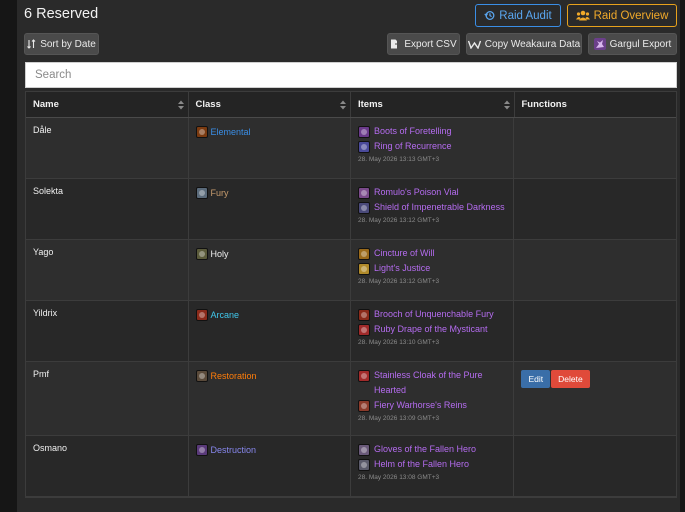 The image size is (685, 512). Describe the element at coordinates (420, 405) in the screenshot. I see `item-label: Fiery Warhorse's Reins` at that location.